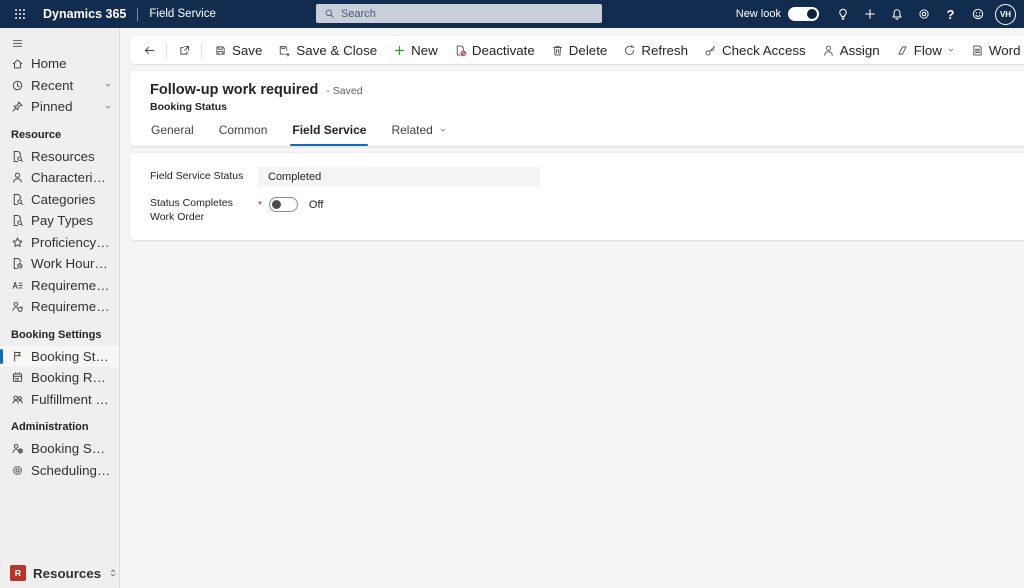  Describe the element at coordinates (71, 242) in the screenshot. I see `sidebar-item-label: Proficiency Models` at that location.